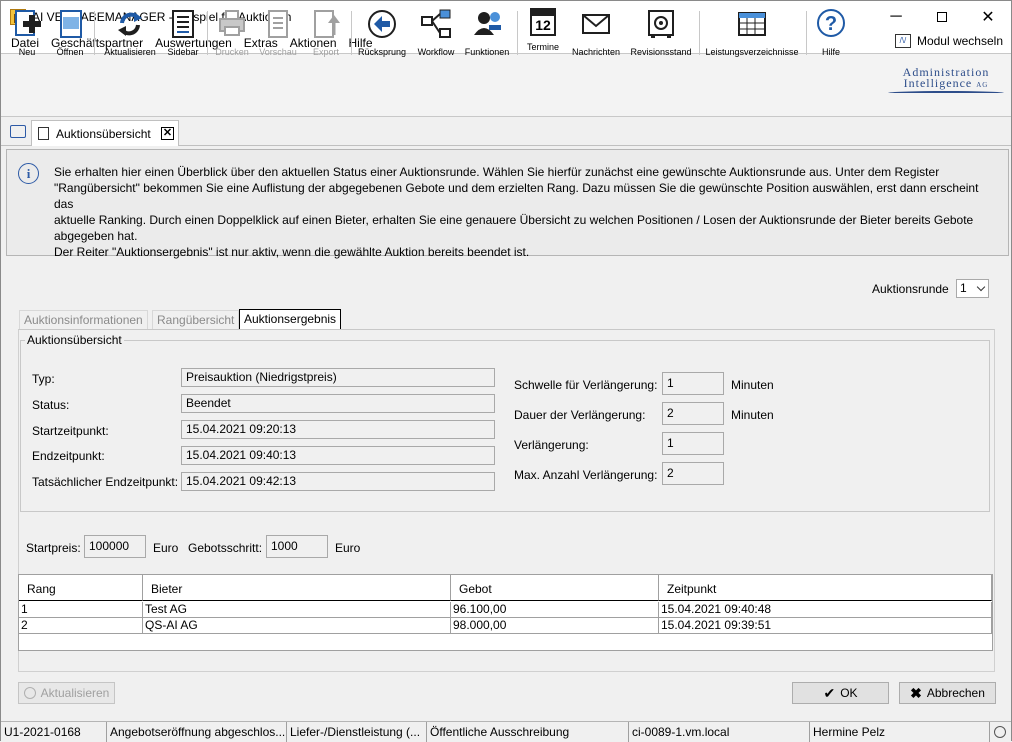  What do you see at coordinates (1000, 732) in the screenshot?
I see `connection-status-icon` at bounding box center [1000, 732].